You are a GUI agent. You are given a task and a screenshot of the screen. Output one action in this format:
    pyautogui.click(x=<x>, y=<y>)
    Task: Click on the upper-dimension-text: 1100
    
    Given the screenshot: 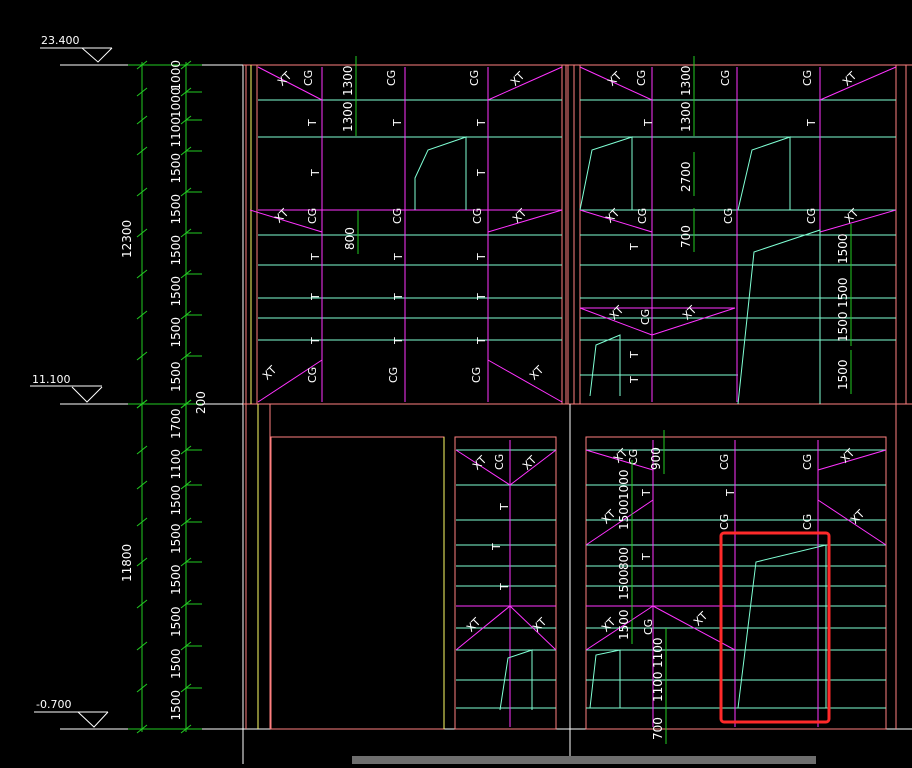 What is the action you would take?
    pyautogui.click(x=176, y=132)
    